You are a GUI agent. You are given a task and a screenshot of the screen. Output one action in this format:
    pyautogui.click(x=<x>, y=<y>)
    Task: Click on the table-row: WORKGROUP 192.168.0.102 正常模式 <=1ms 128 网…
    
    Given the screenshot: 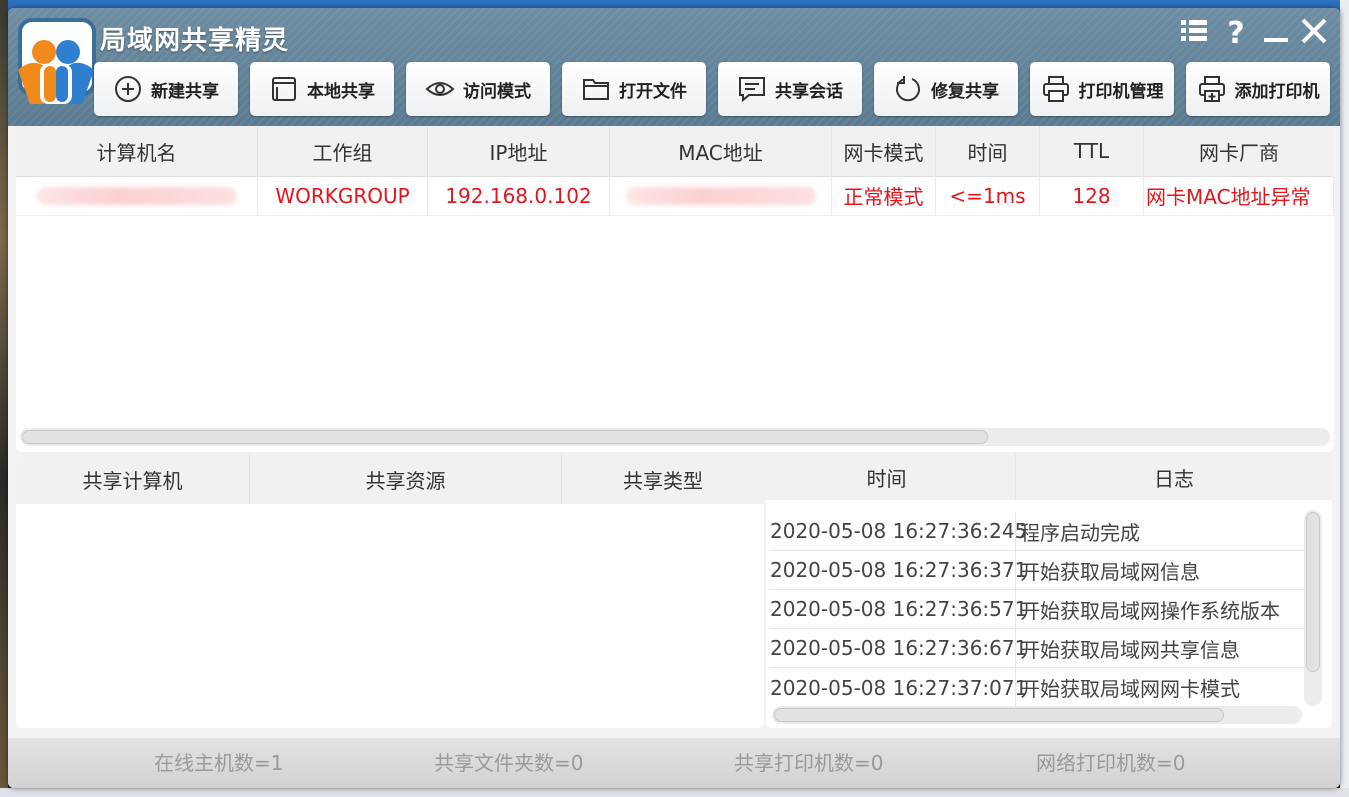 What is the action you would take?
    pyautogui.click(x=675, y=196)
    